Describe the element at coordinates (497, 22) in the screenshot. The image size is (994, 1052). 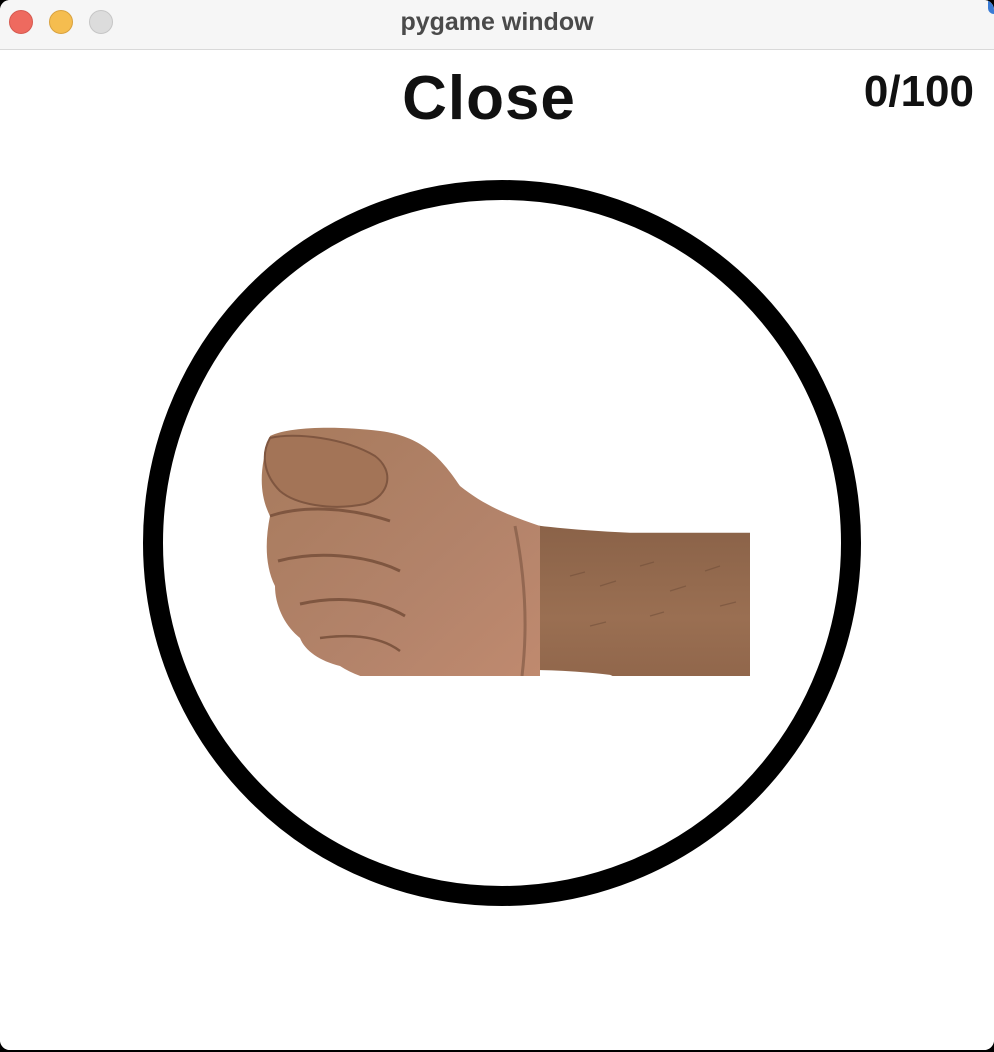
I see `window-title: pygame window` at that location.